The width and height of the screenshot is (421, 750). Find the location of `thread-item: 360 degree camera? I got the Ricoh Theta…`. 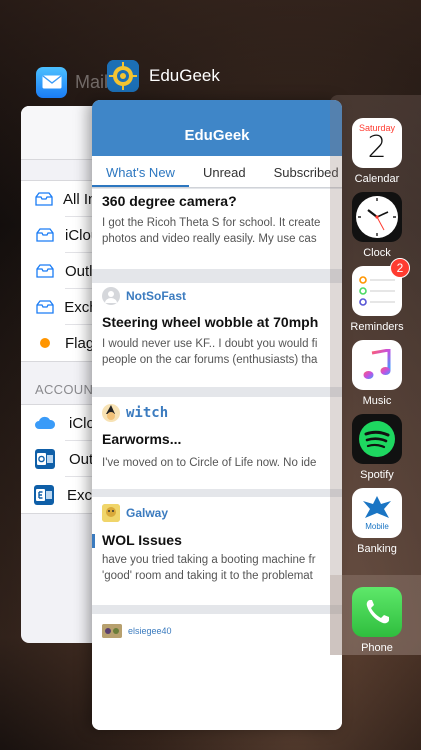

thread-item: 360 degree camera? I got the Ricoh Theta… is located at coordinates (217, 229).